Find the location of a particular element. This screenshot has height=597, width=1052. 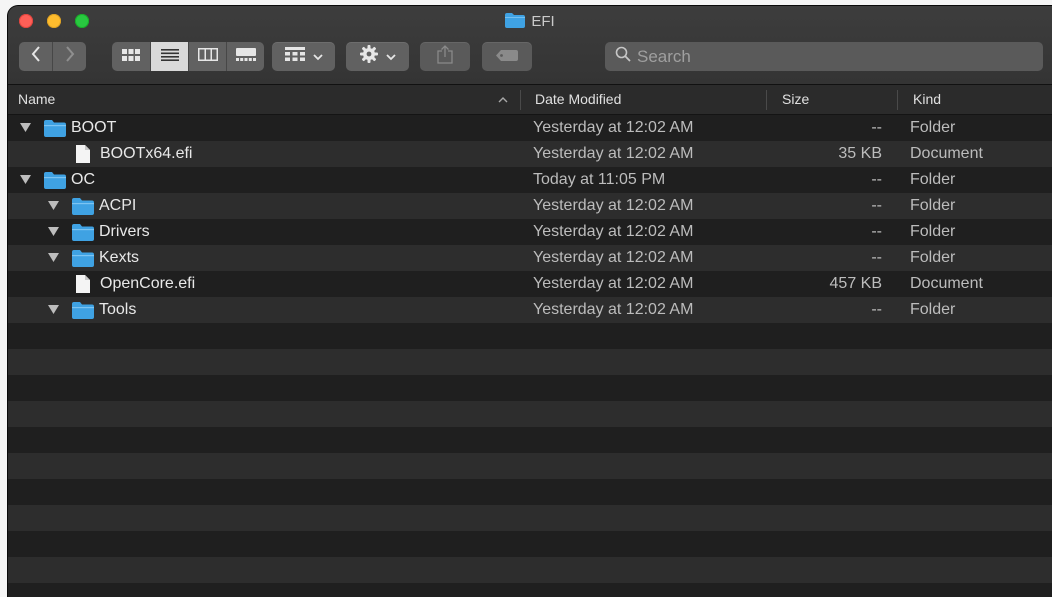

column-view-button is located at coordinates (208, 56).